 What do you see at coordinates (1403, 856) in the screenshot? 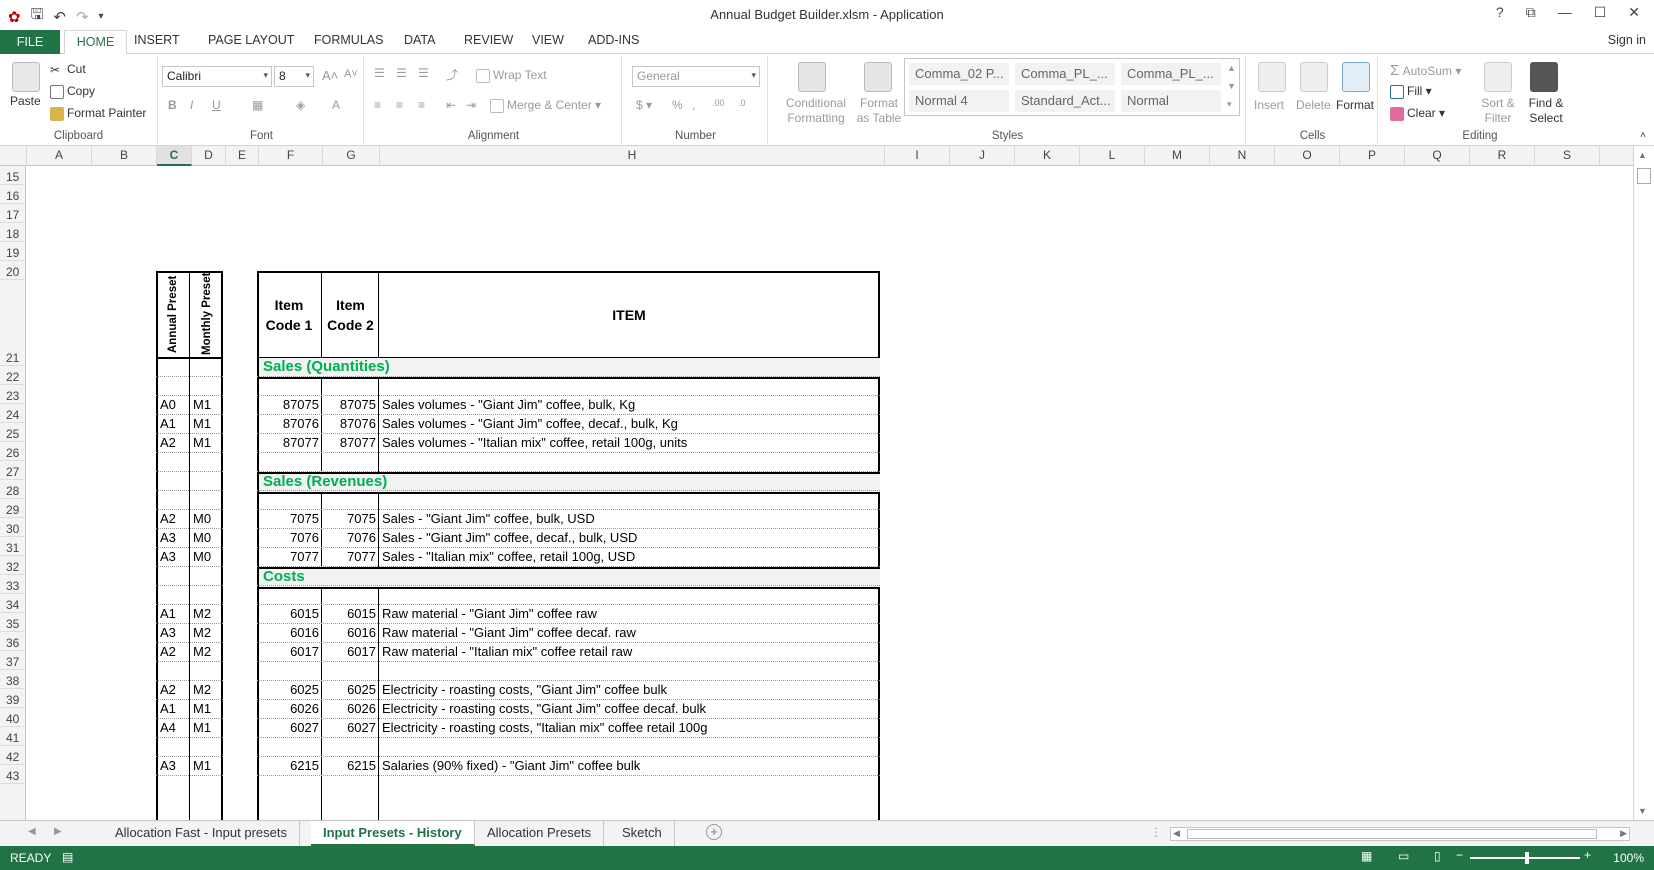
I see `page-layout-view-icon: ▭` at bounding box center [1403, 856].